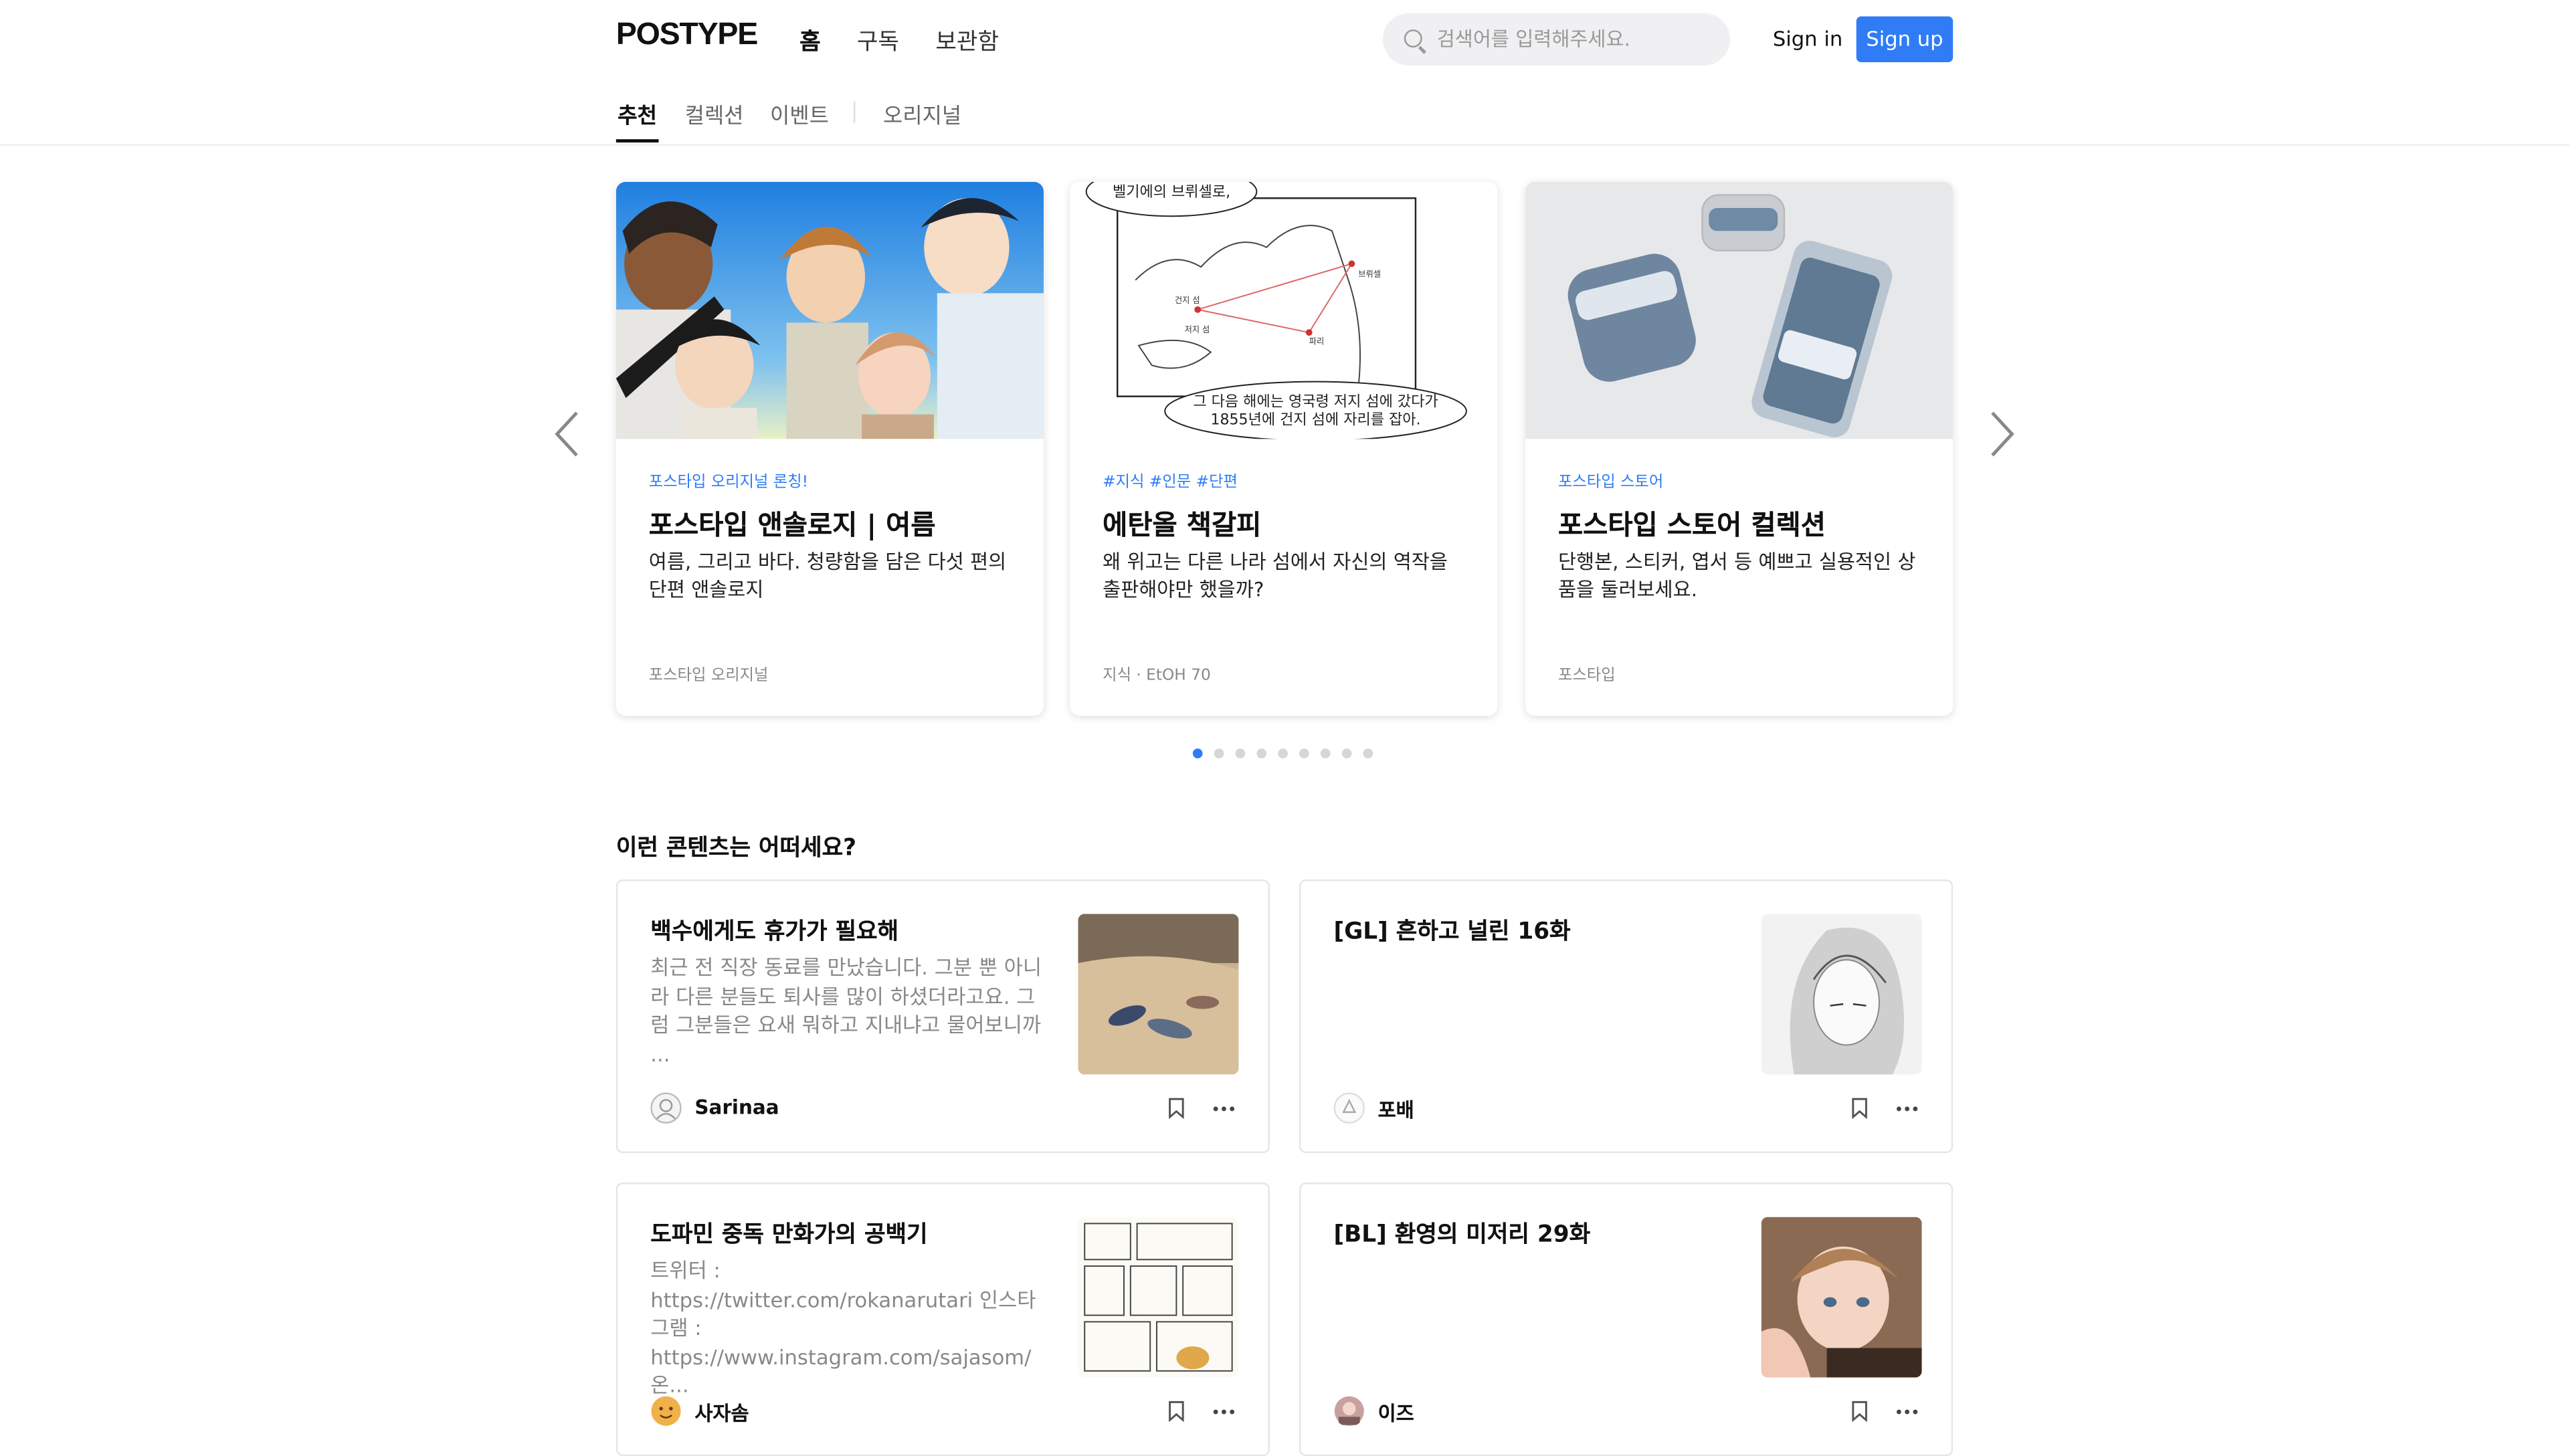 Image resolution: width=2569 pixels, height=1456 pixels. Describe the element at coordinates (722, 1412) in the screenshot. I see `post-author: 사자솜` at that location.